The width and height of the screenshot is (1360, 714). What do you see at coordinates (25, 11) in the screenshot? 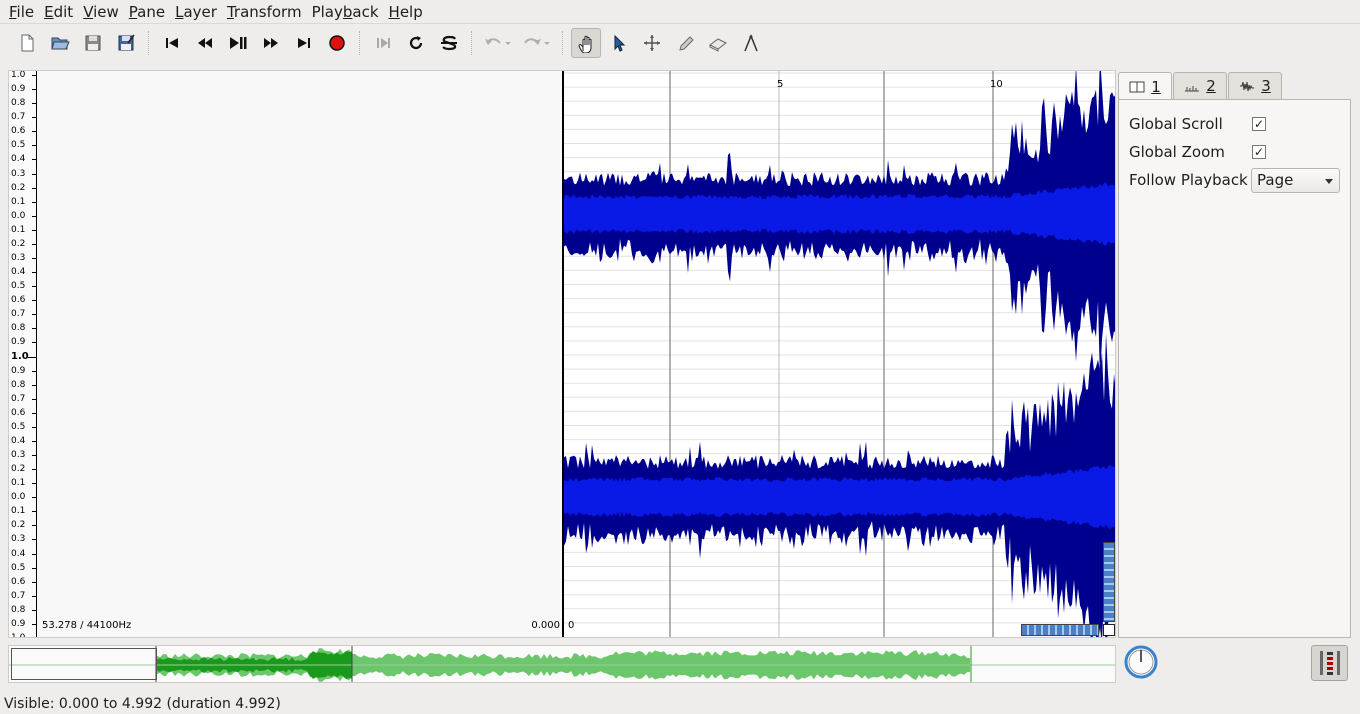
I see `menu-label-rest: ile` at bounding box center [25, 11].